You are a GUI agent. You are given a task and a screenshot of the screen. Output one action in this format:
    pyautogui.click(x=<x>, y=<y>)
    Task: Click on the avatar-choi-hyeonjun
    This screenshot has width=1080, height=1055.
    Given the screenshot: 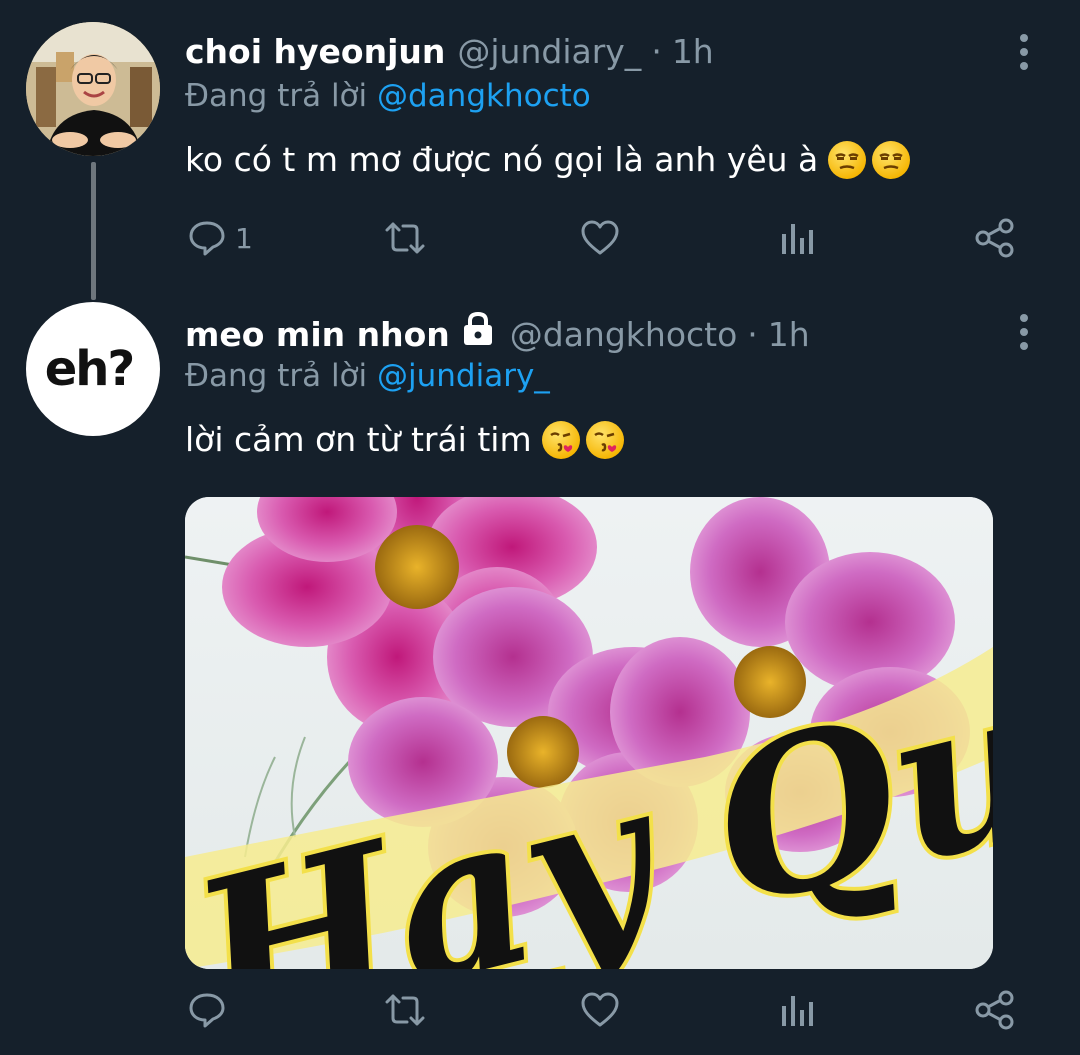 What is the action you would take?
    pyautogui.click(x=93, y=89)
    